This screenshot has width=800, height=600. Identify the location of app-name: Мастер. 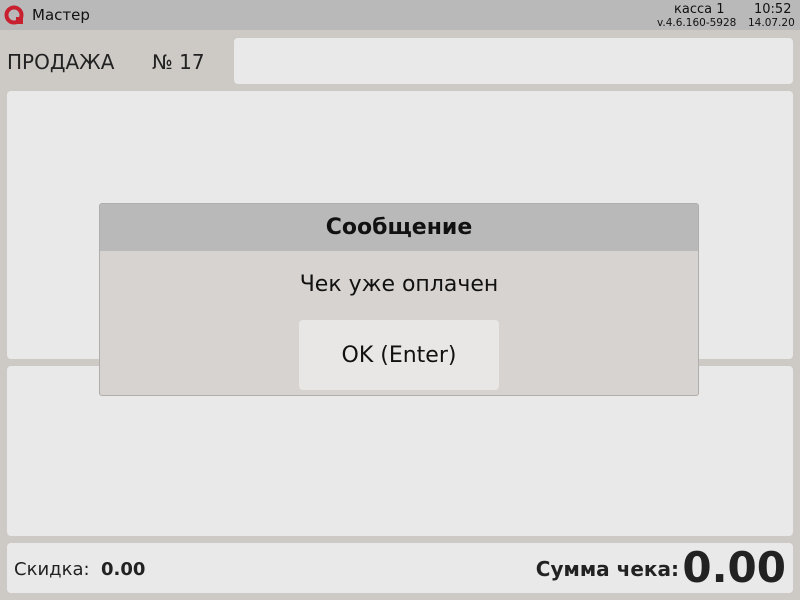
(61, 15).